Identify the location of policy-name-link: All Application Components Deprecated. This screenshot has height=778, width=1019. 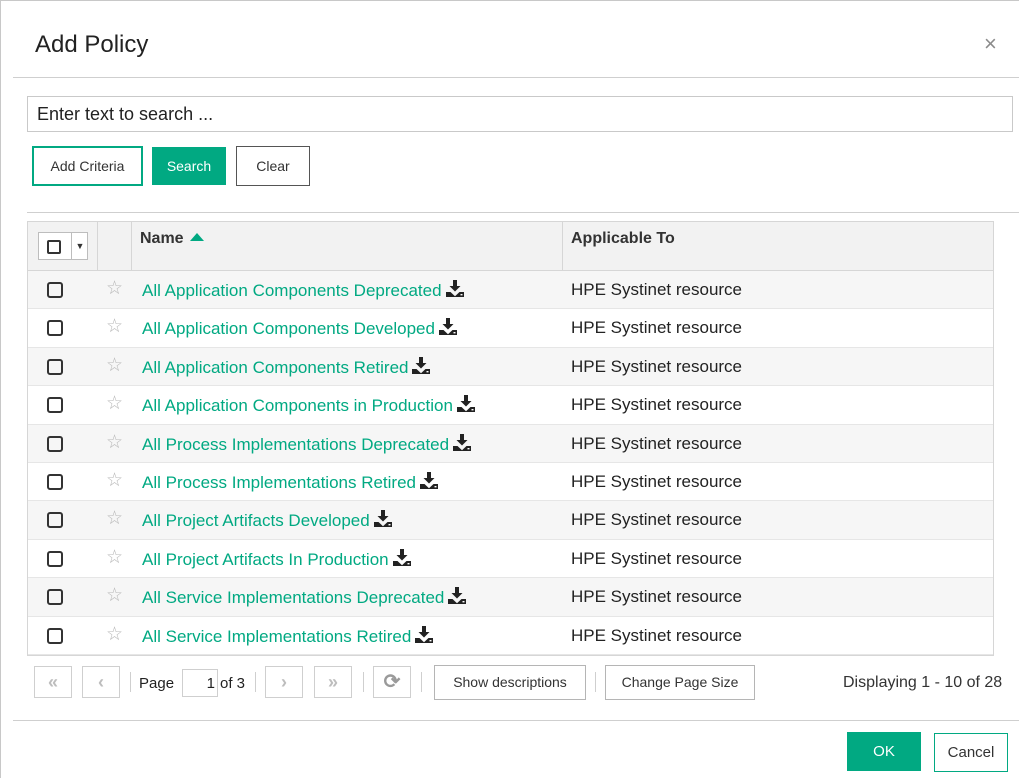
(304, 290).